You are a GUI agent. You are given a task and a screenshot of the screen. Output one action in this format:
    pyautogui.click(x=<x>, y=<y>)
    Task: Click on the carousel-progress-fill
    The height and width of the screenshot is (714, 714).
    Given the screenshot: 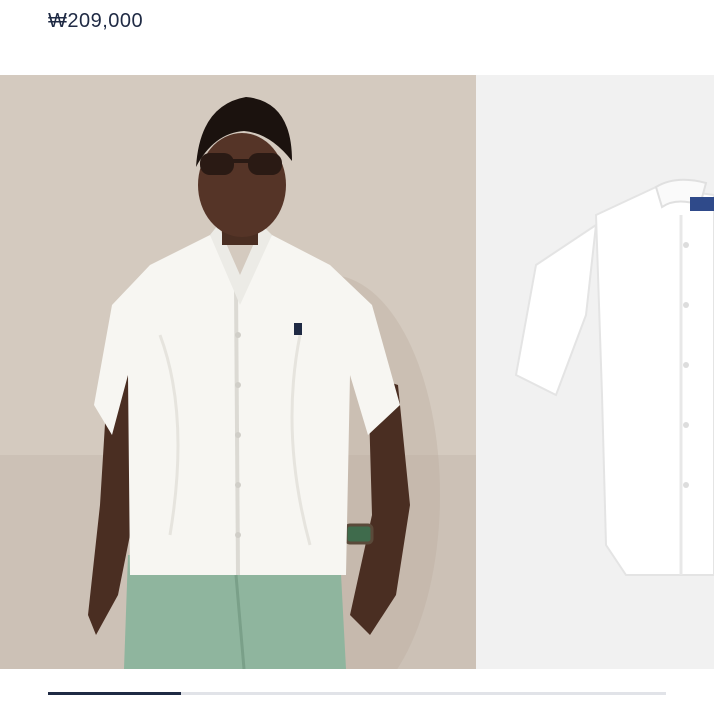 What is the action you would take?
    pyautogui.click(x=114, y=693)
    